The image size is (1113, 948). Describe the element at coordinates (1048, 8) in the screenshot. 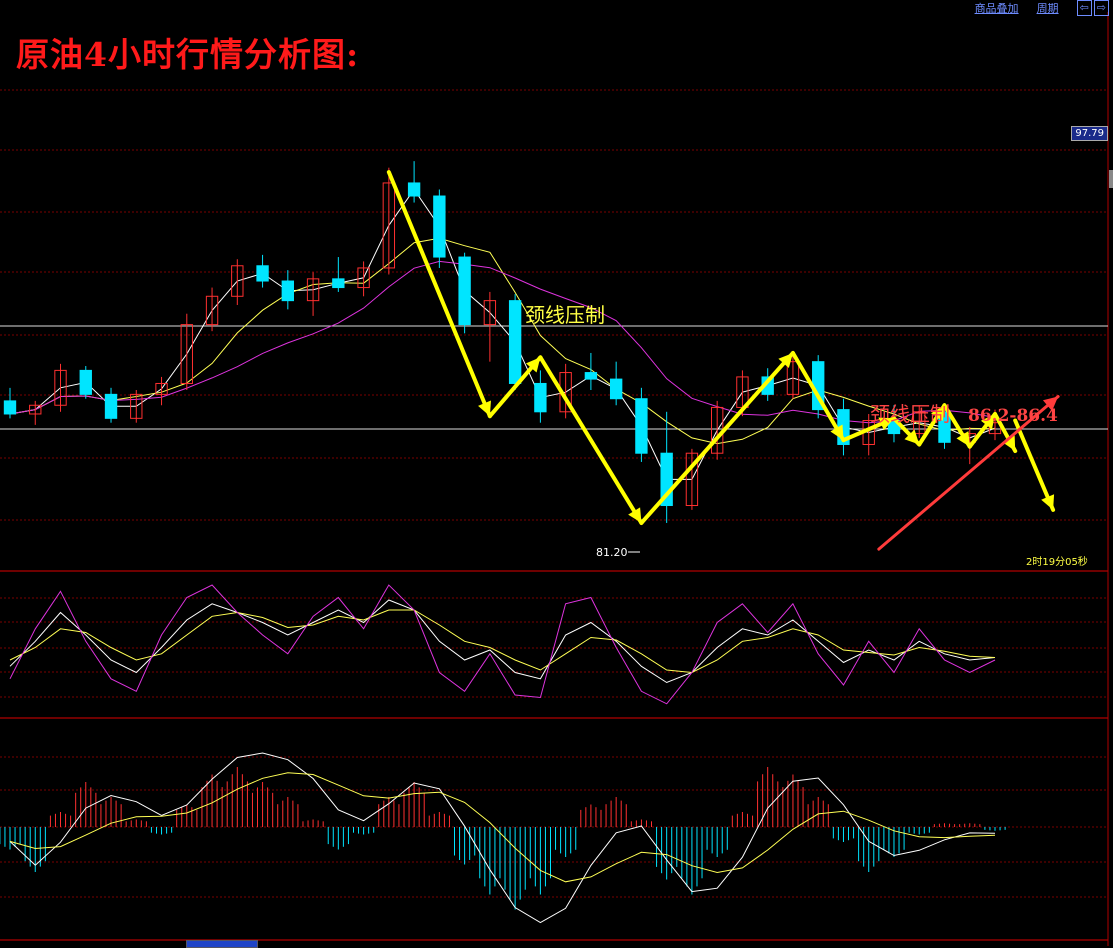

I see `period-link: 周期` at that location.